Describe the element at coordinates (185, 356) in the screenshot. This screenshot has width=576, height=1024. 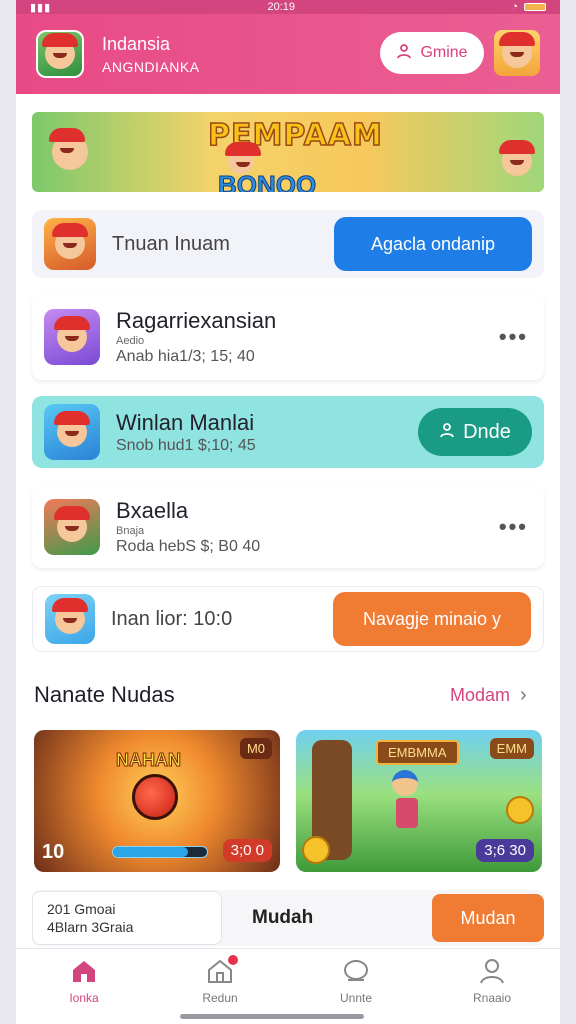
I see `item-meta: Anab hia1/3; 15; 40` at that location.